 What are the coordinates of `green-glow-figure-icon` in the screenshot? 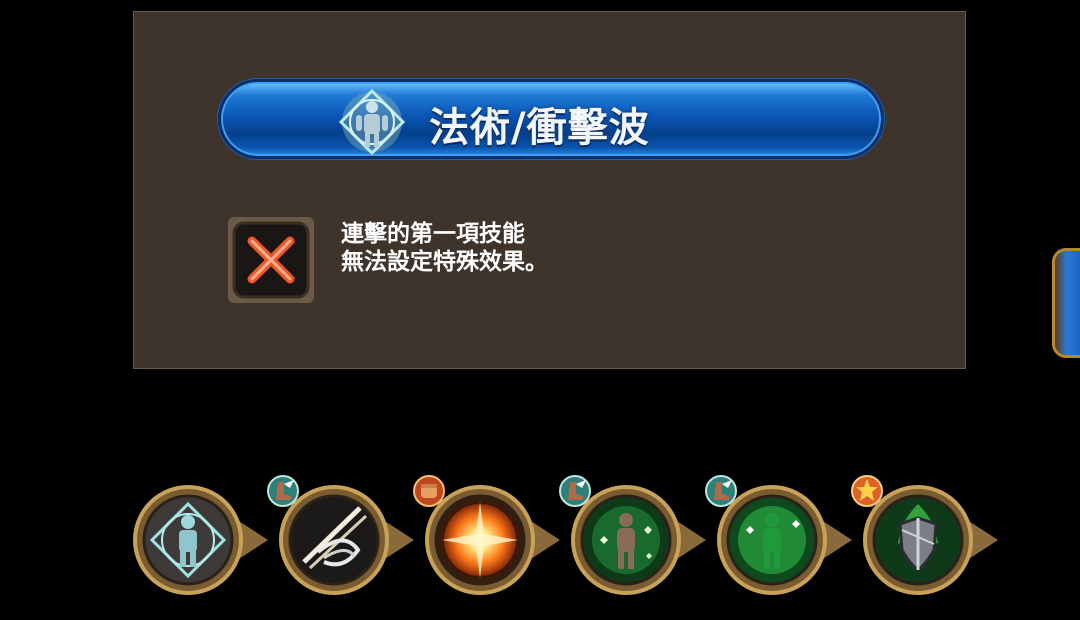 It's located at (772, 540).